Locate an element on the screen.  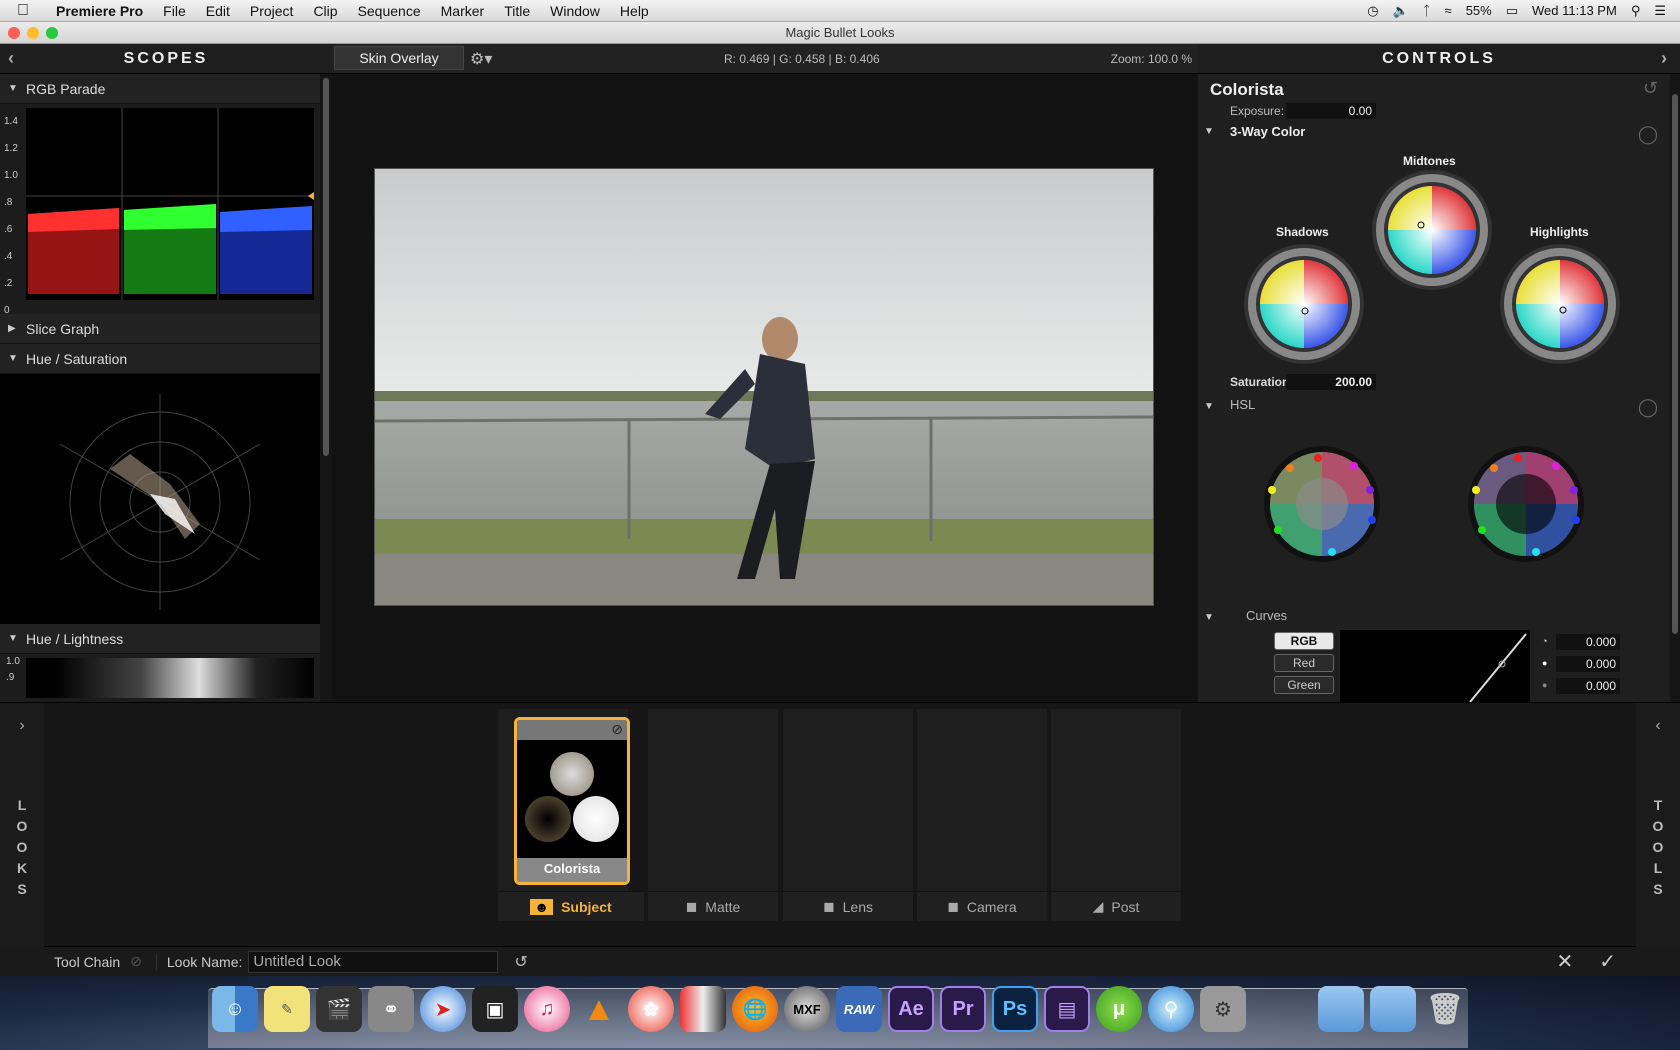
utorrent-icon: μ is located at coordinates (1119, 1009).